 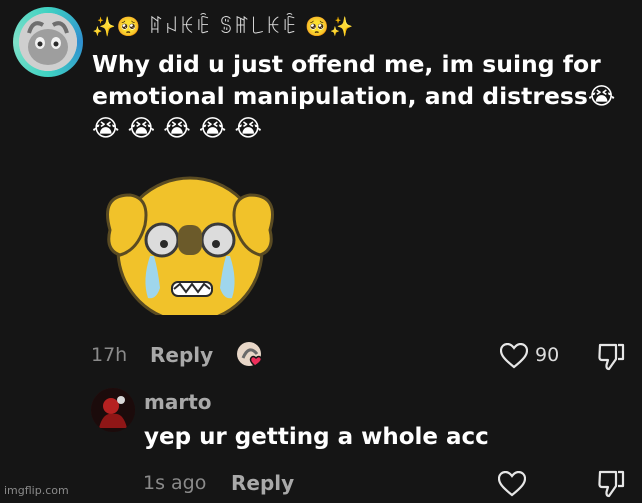 I want to click on comment-time: 17h, so click(x=109, y=355).